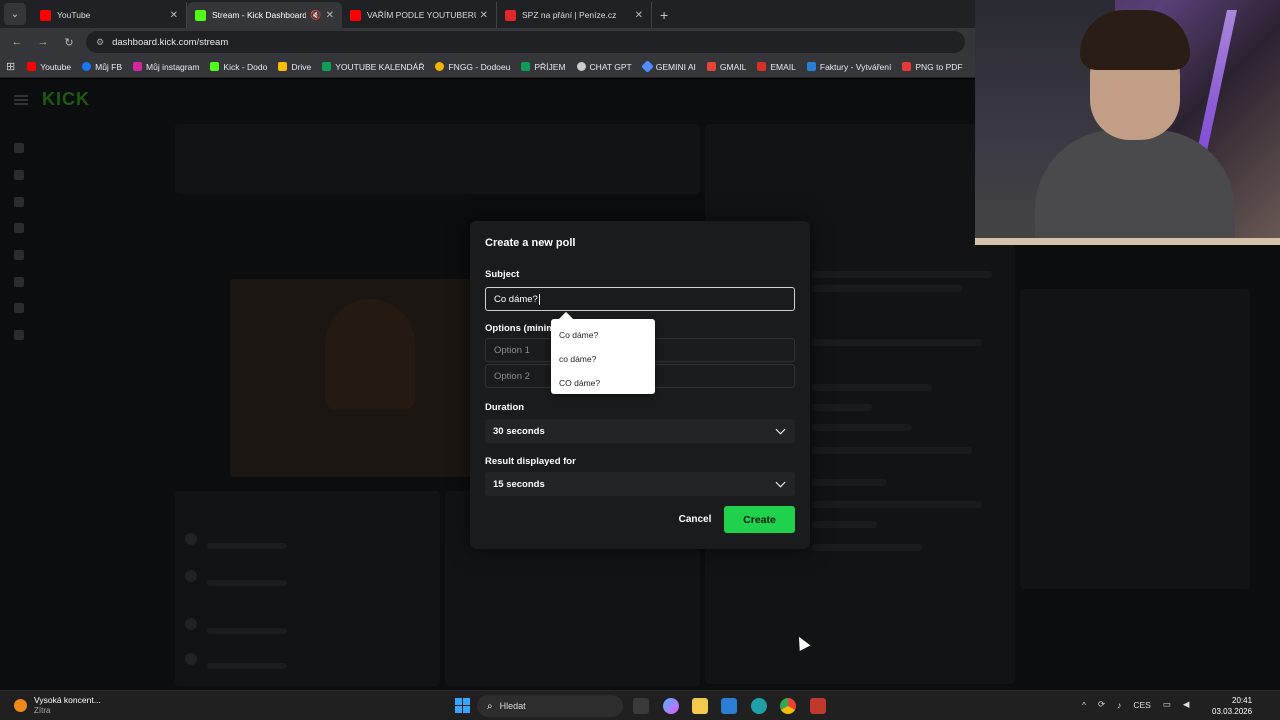 This screenshot has height=720, width=1280. Describe the element at coordinates (1119, 705) in the screenshot. I see `microphone-icon: ♪` at that location.